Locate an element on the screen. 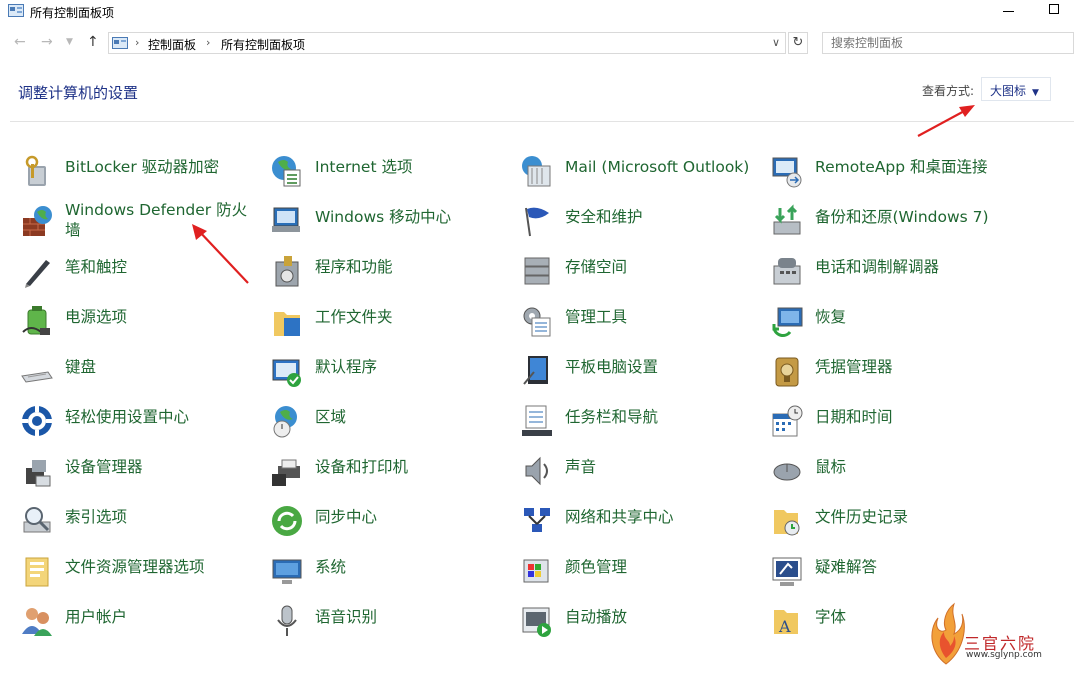 The height and width of the screenshot is (698, 1074). control-panel-item-label: 管理工具 is located at coordinates (663, 313).